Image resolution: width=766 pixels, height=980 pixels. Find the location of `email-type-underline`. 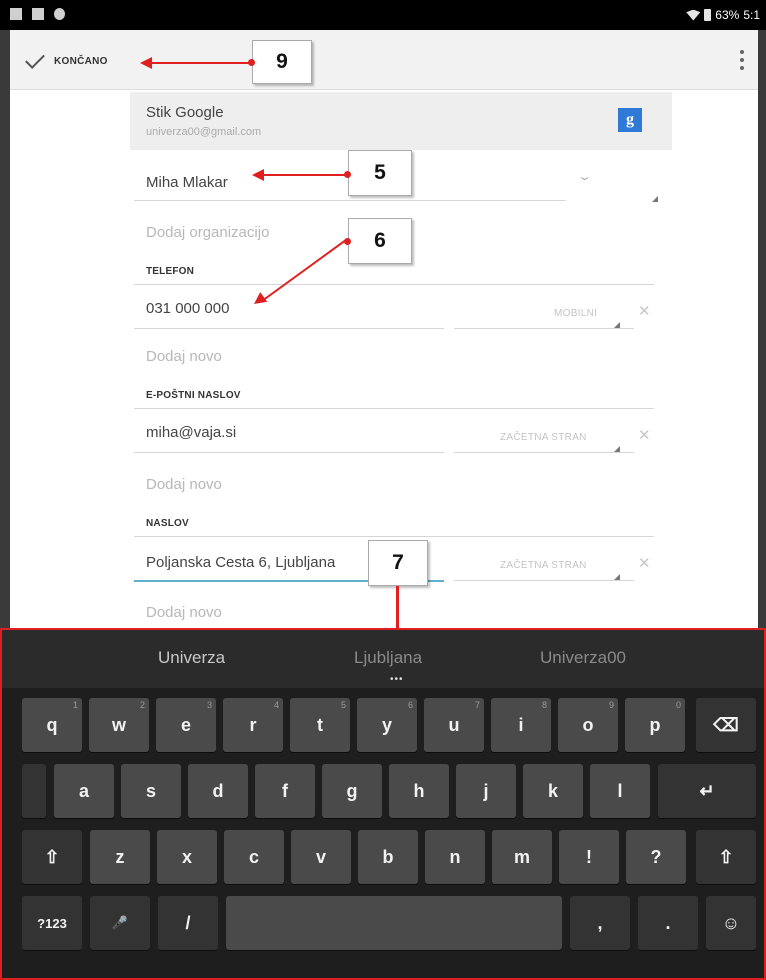

email-type-underline is located at coordinates (544, 452).